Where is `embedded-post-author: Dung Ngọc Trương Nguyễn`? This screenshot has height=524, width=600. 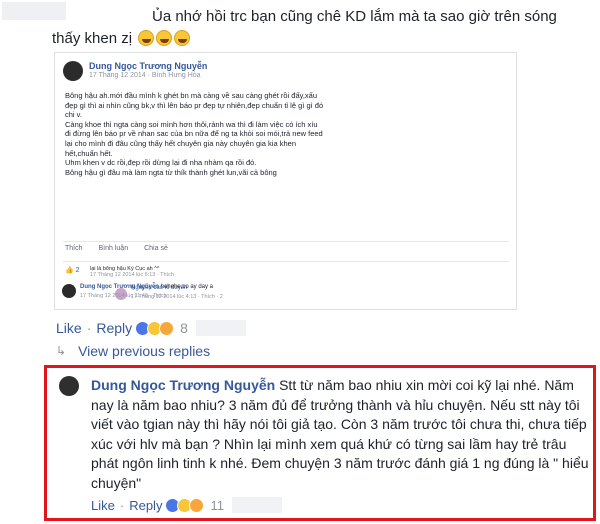
embedded-post-author: Dung Ngọc Trương Nguyễn is located at coordinates (148, 66).